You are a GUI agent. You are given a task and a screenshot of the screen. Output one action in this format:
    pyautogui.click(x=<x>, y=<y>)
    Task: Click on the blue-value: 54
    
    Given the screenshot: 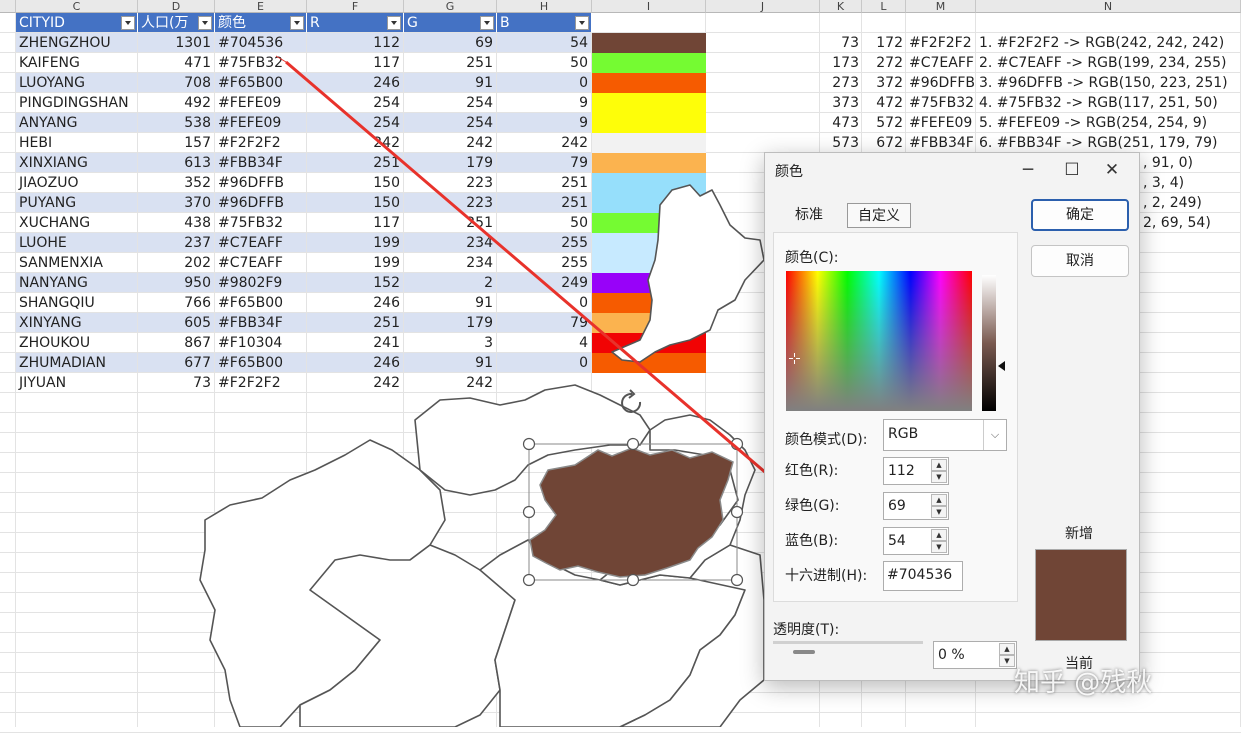 What is the action you would take?
    pyautogui.click(x=897, y=541)
    